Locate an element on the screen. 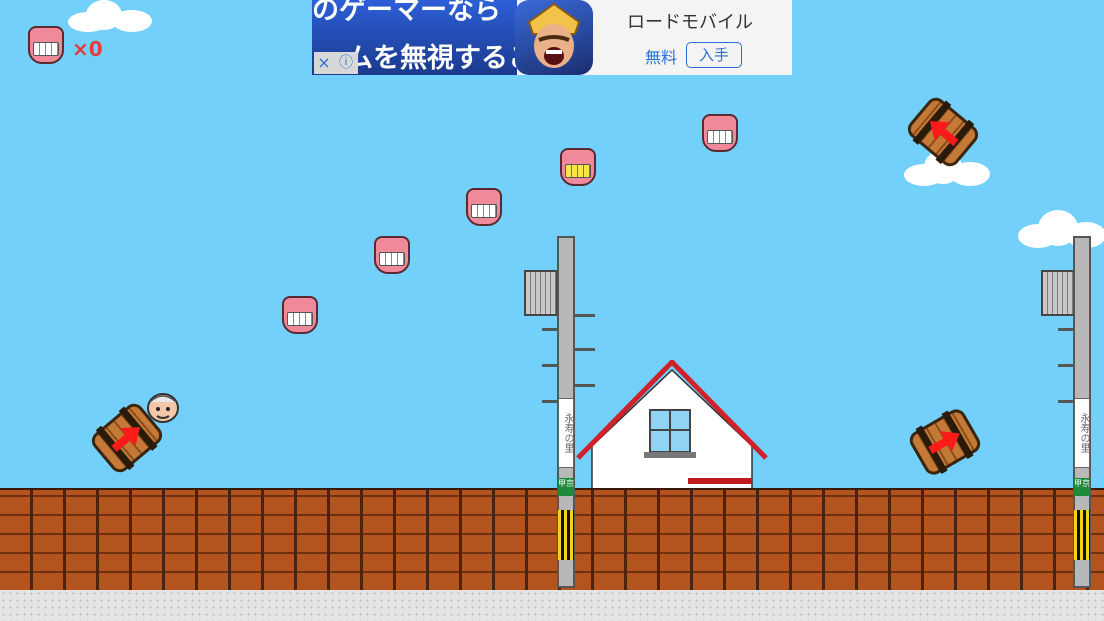  cannon-barrel is located at coordinates (945, 442).